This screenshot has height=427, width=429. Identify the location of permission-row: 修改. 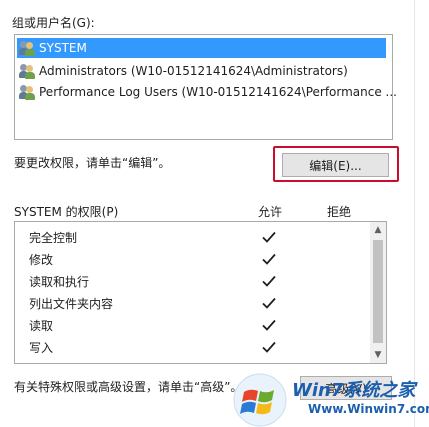
(41, 259).